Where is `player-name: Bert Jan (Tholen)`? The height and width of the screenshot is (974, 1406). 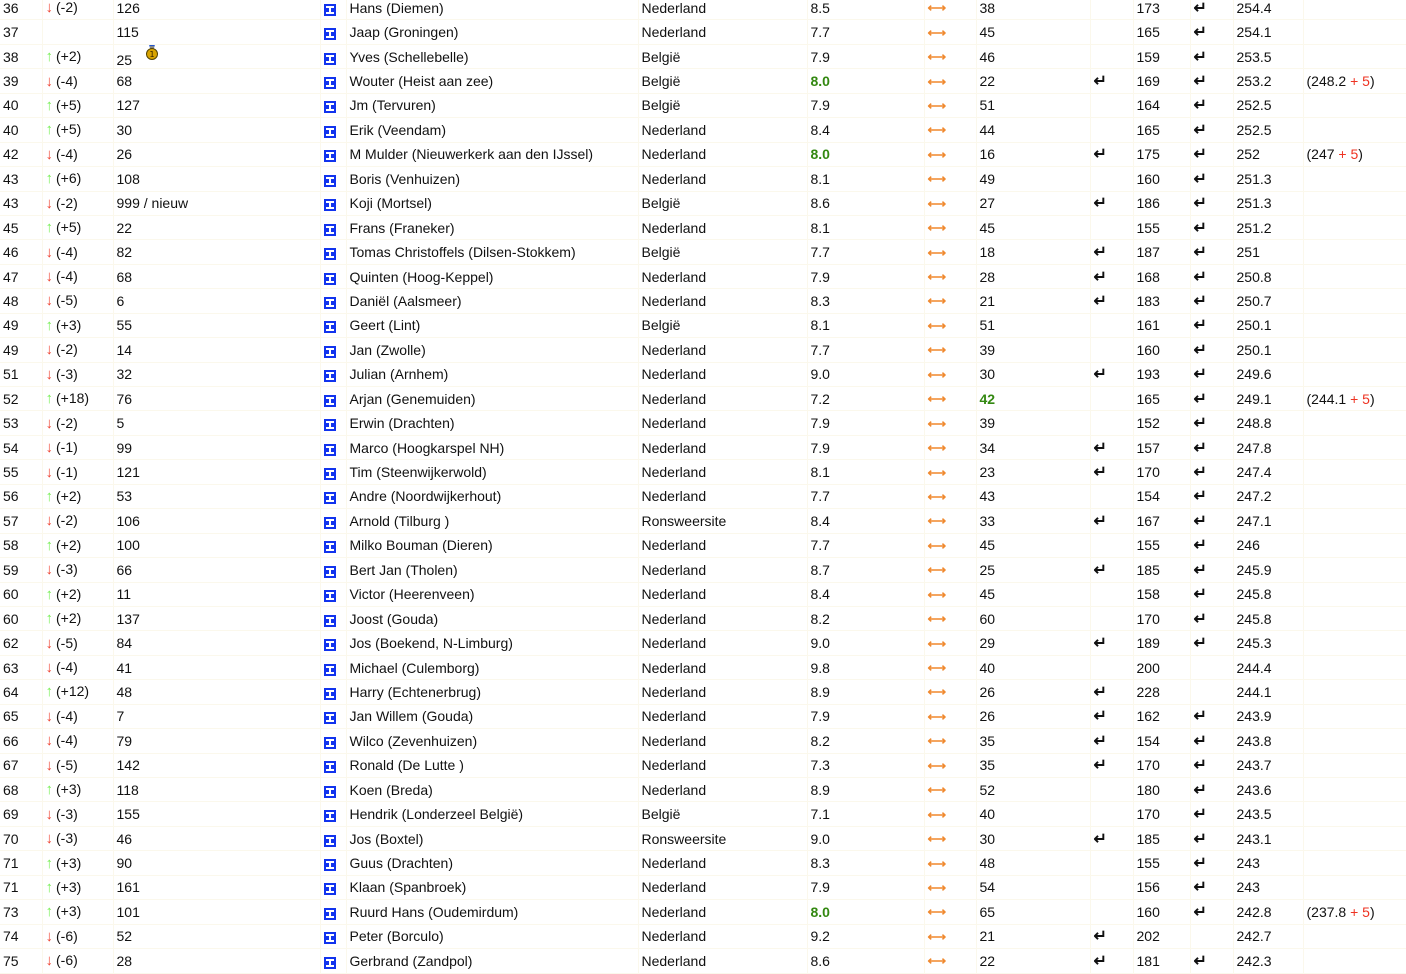
player-name: Bert Jan (Tholen) is located at coordinates (404, 570).